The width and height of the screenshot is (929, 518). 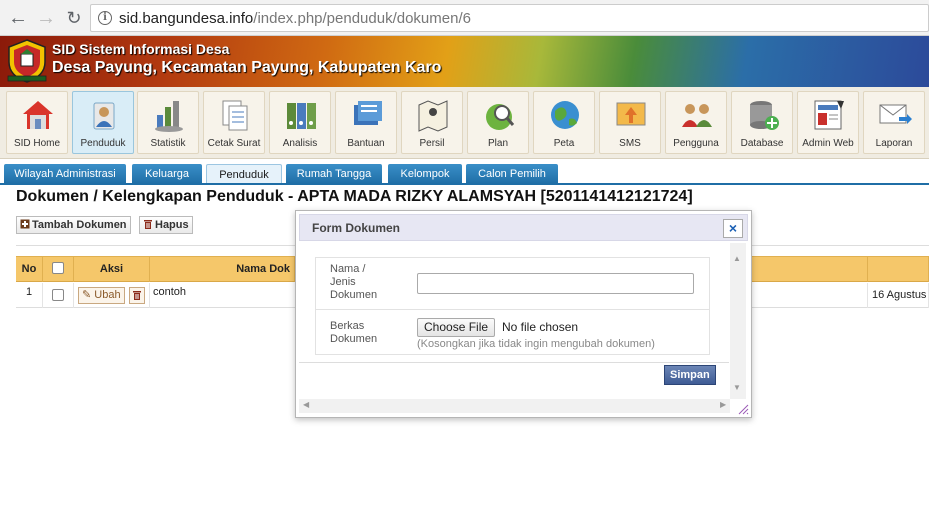 I want to click on toolbar-label: Plan, so click(x=497, y=143).